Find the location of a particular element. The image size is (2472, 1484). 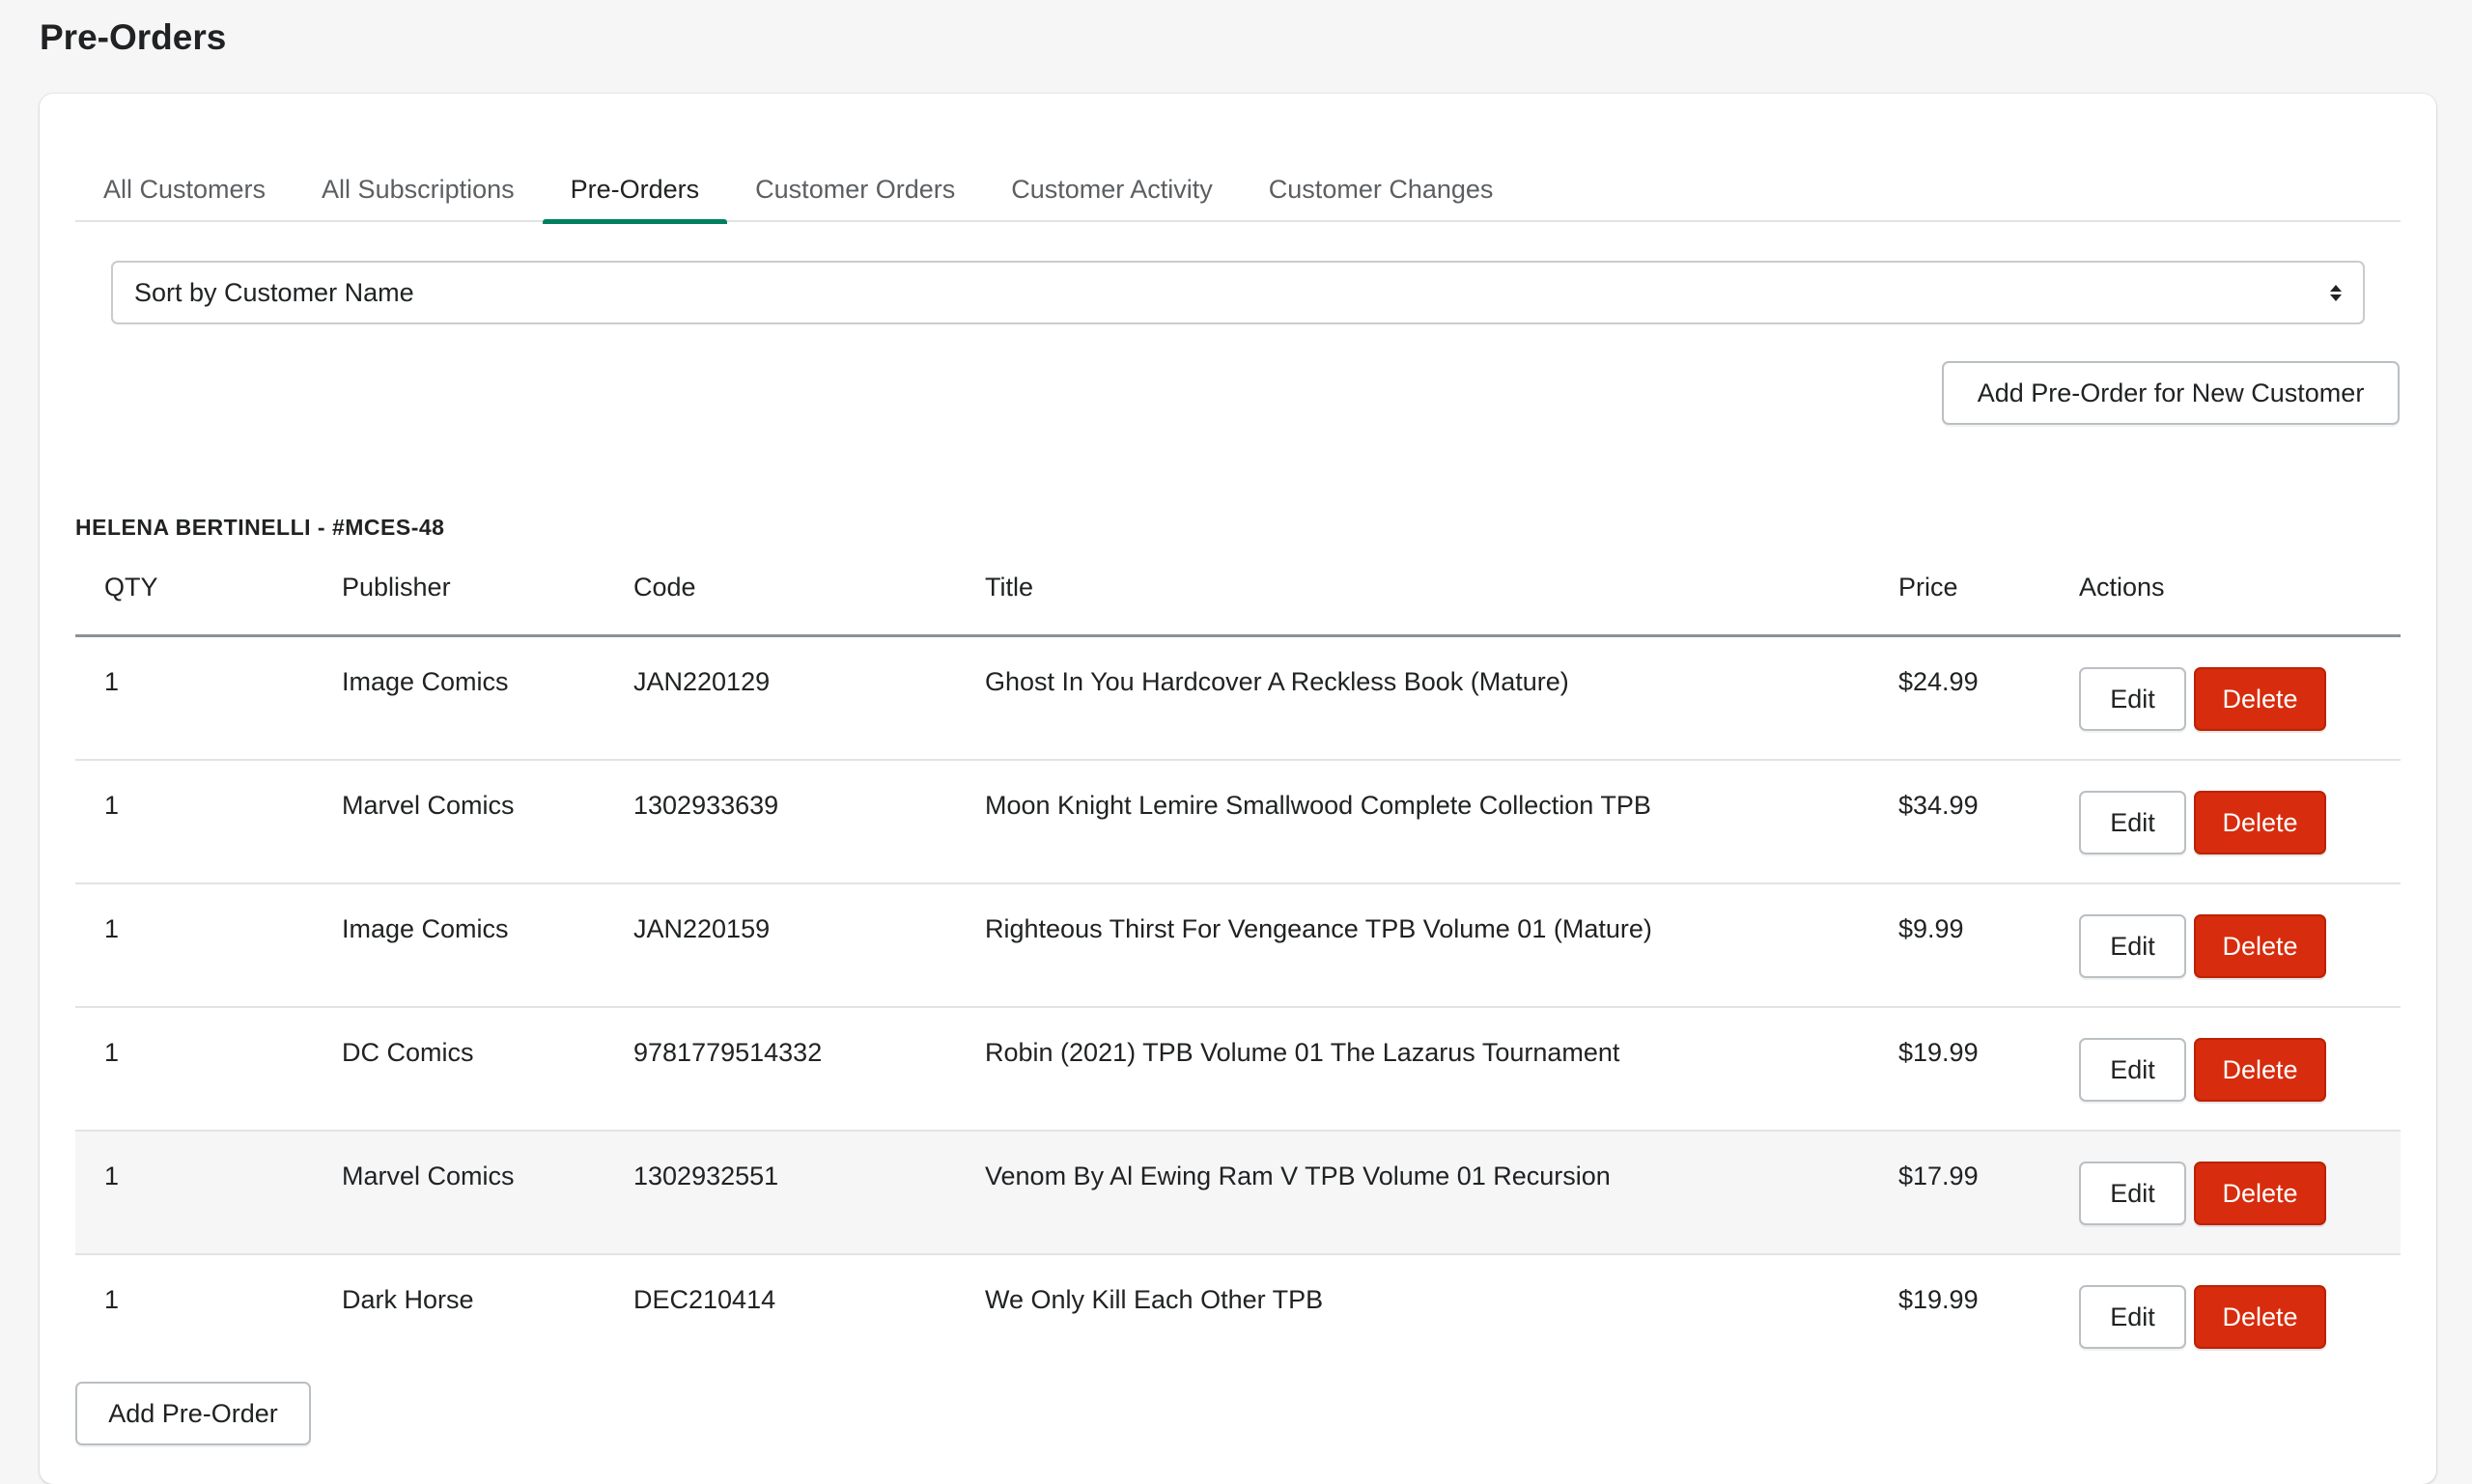

page-title: Pre-Orders is located at coordinates (133, 37).